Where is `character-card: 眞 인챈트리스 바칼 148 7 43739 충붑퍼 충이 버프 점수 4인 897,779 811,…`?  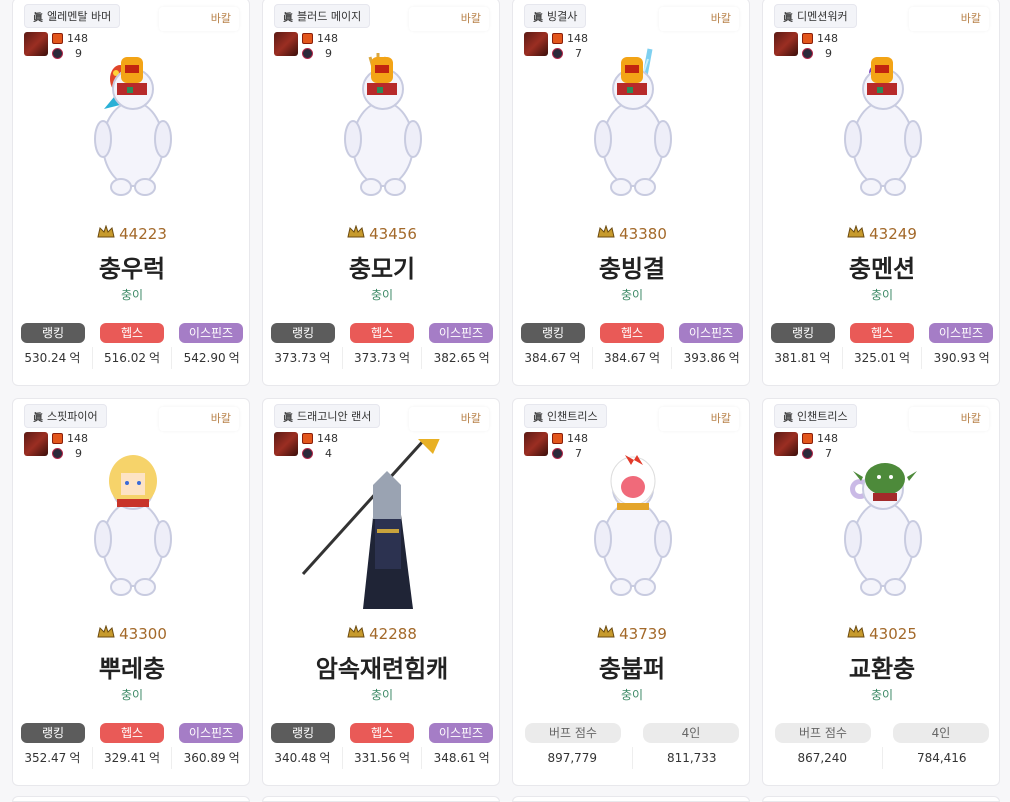
character-card: 眞 인챈트리스 바칼 148 7 43739 충붑퍼 충이 버프 점수 4인 897,779 811,… is located at coordinates (631, 592).